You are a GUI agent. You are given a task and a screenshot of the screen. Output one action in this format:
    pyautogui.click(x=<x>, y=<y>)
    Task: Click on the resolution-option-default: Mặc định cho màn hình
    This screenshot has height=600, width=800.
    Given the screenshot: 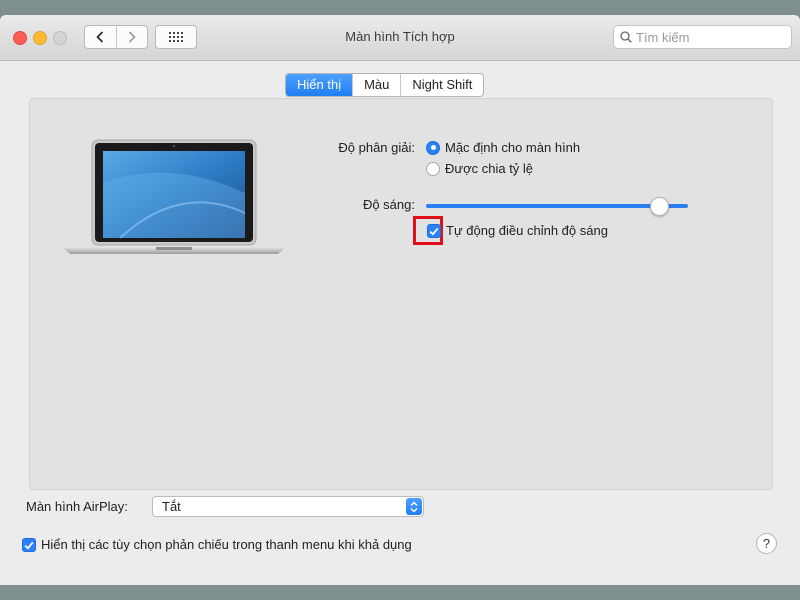 What is the action you would take?
    pyautogui.click(x=503, y=147)
    